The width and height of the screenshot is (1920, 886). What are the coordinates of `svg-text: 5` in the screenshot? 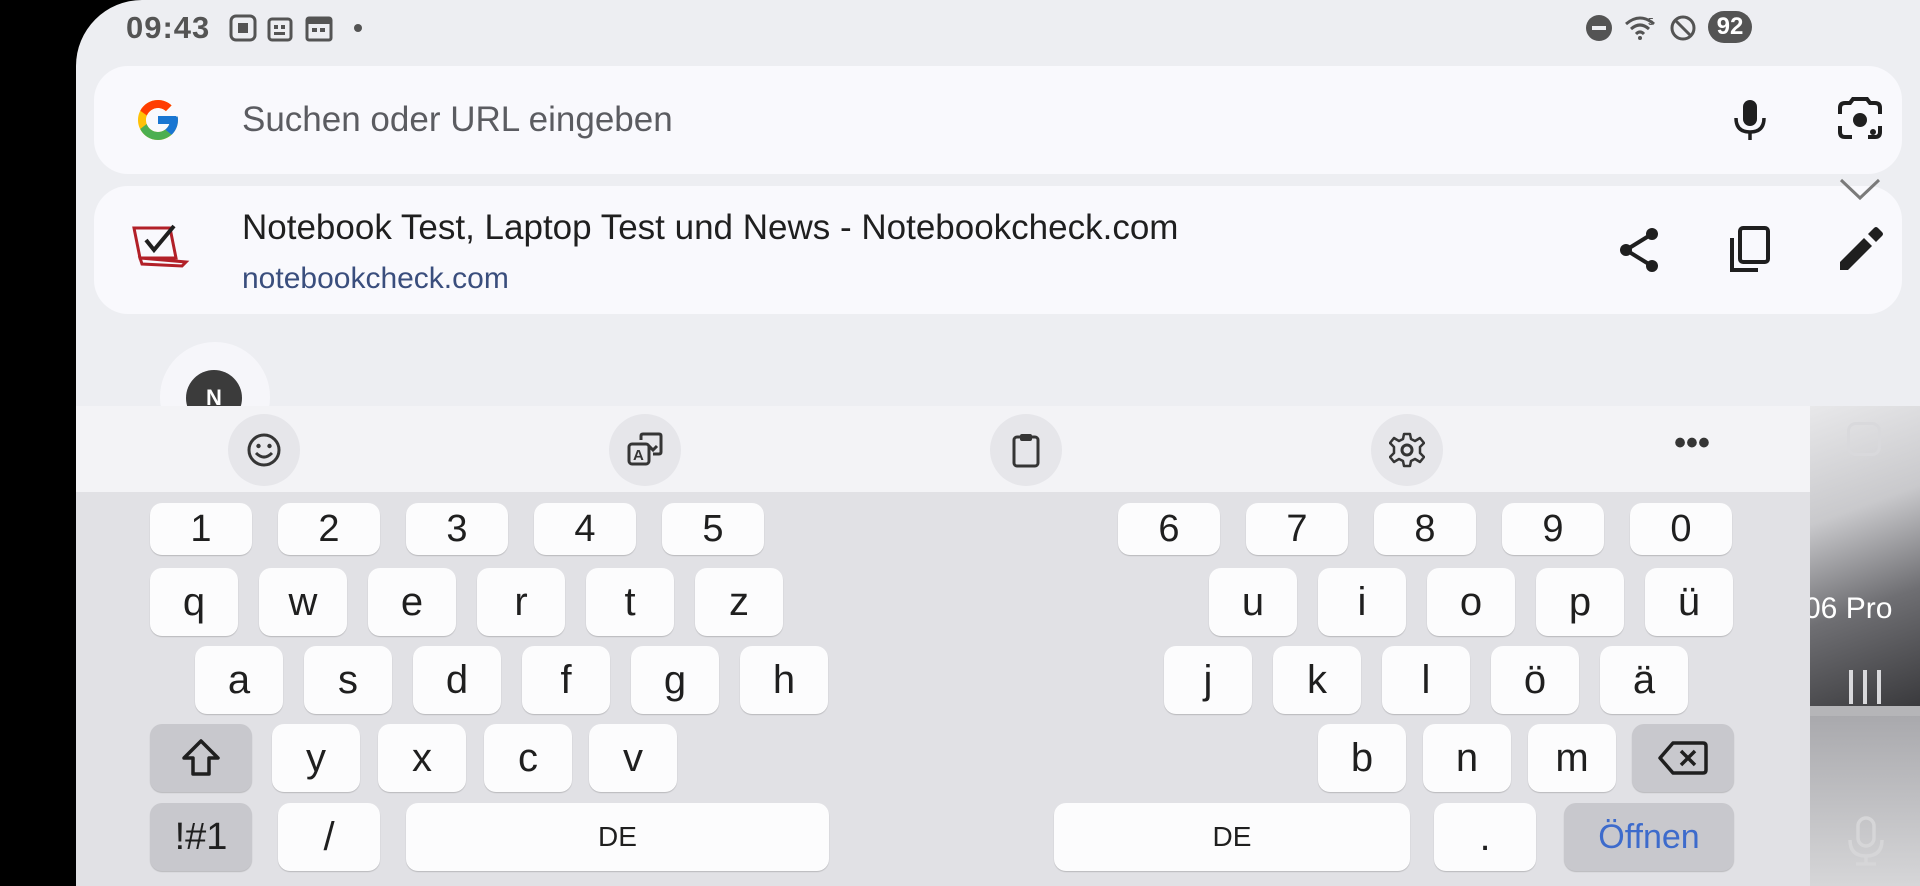 It's located at (1651, 22).